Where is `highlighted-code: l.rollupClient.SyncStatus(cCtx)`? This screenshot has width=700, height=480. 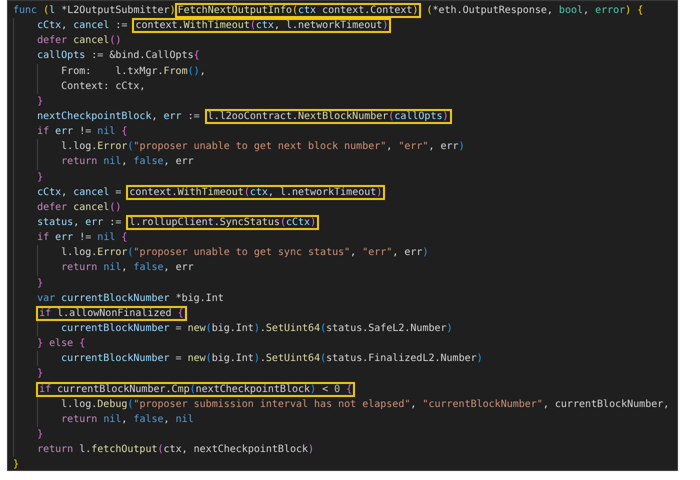
highlighted-code: l.rollupClient.SyncStatus(cCtx) is located at coordinates (223, 222).